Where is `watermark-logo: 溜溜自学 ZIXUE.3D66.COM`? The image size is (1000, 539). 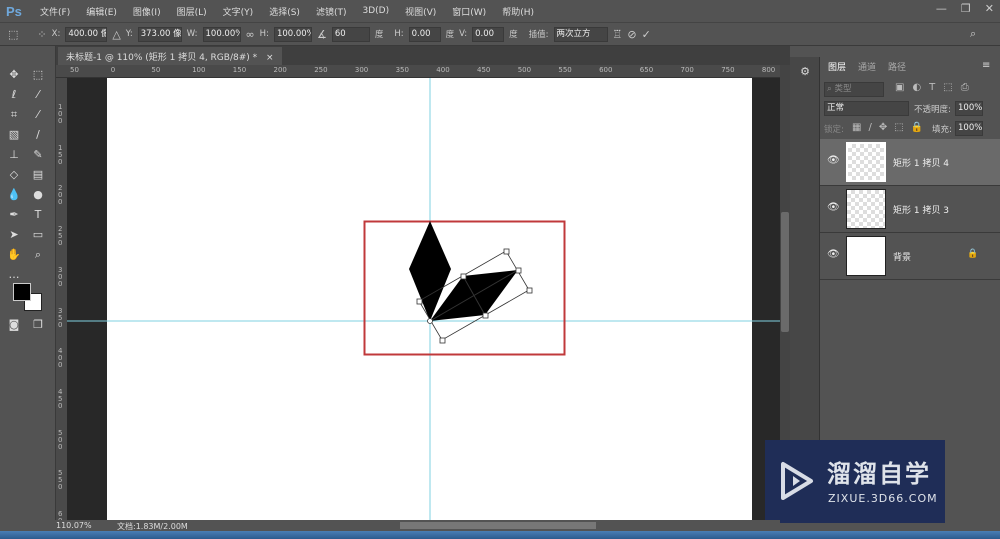 watermark-logo: 溜溜自学 ZIXUE.3D66.COM is located at coordinates (855, 481).